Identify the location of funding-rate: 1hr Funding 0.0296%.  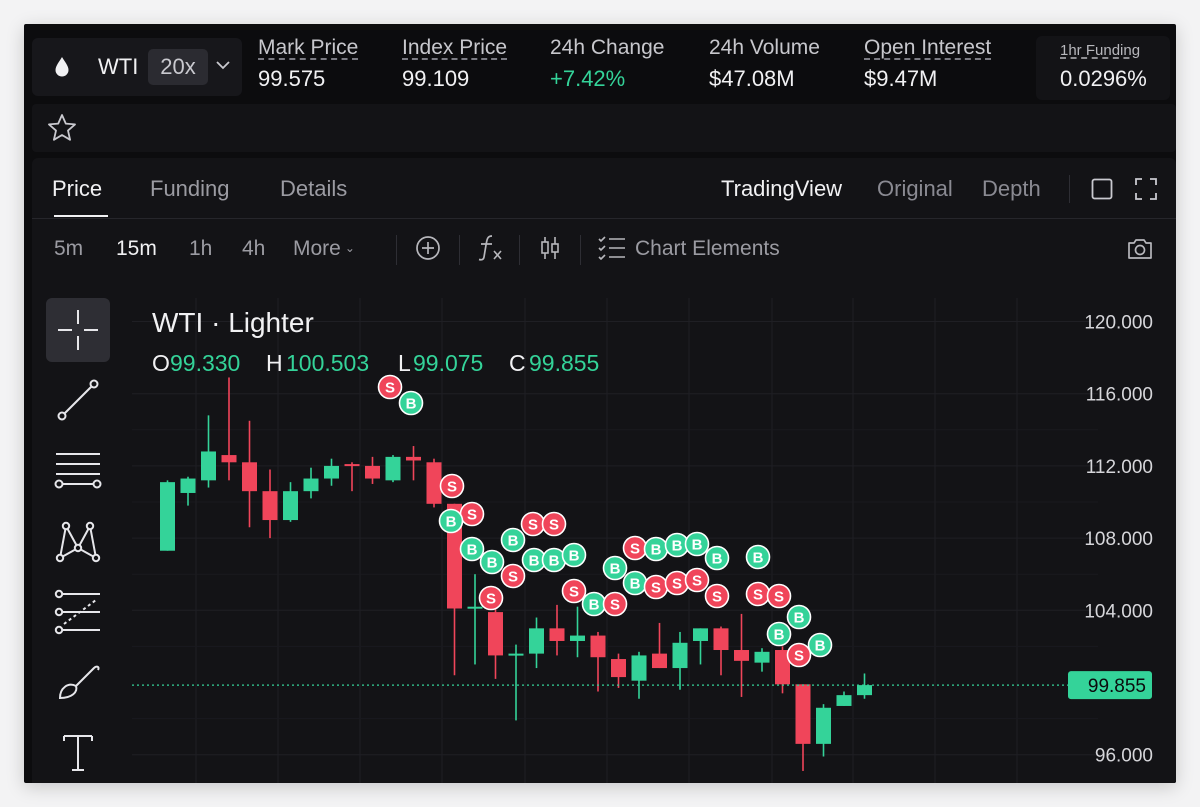
(1103, 68).